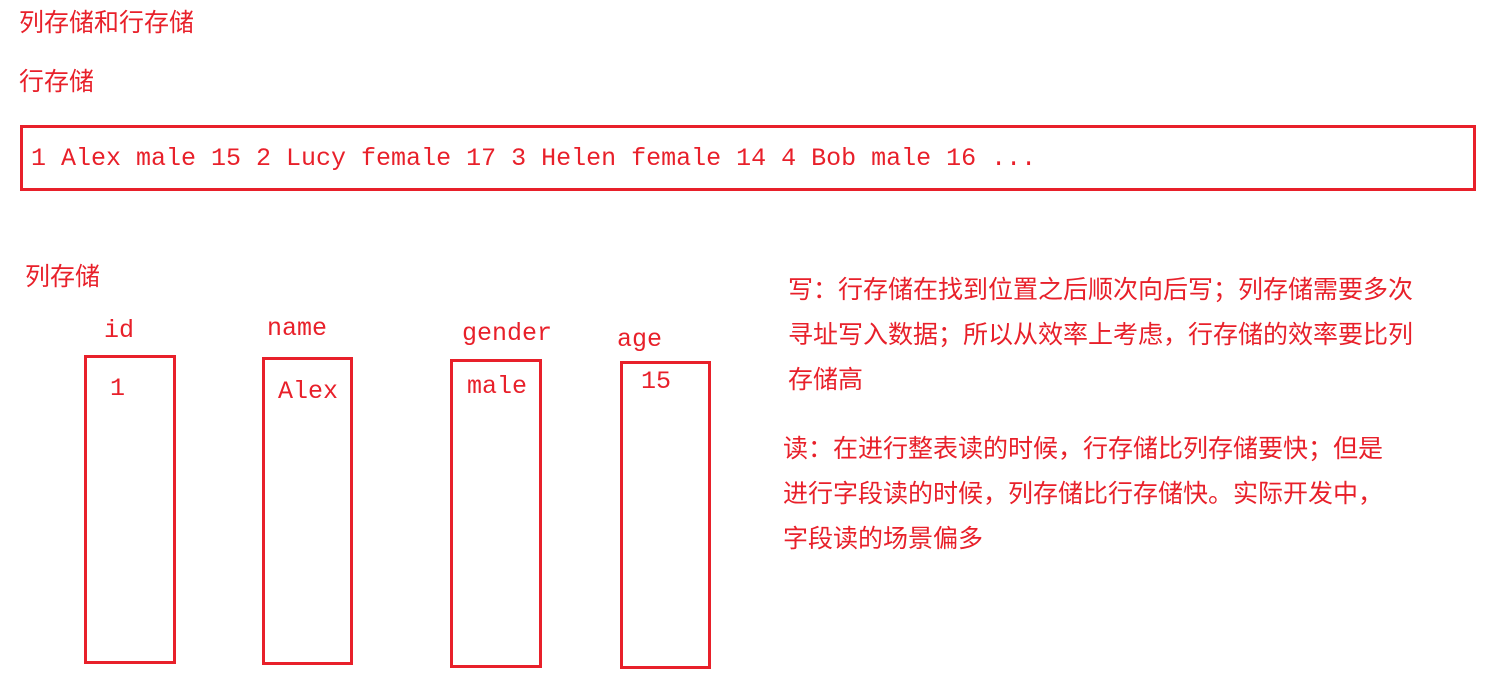  What do you see at coordinates (130, 509) in the screenshot?
I see `column-box-id: 1` at bounding box center [130, 509].